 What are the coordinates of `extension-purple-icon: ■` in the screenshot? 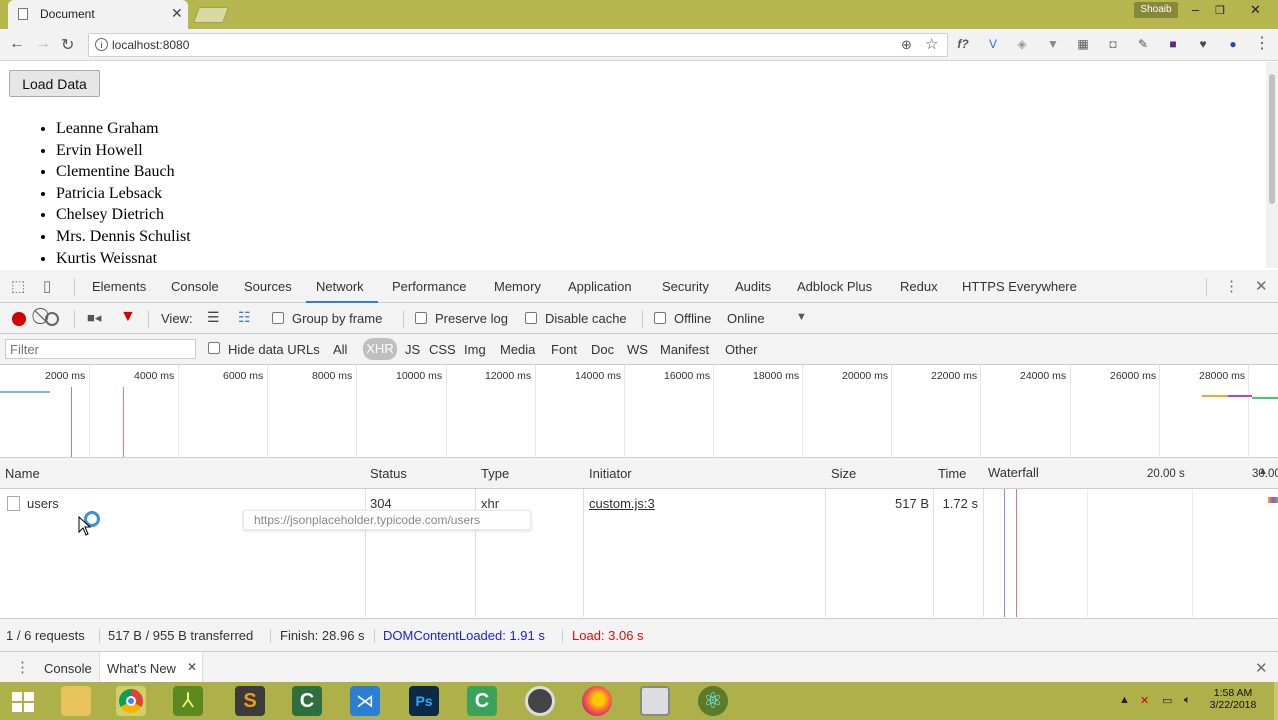 It's located at (1173, 44).